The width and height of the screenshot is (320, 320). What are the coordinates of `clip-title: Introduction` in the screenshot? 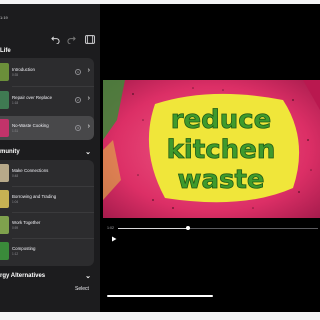 It's located at (23, 69).